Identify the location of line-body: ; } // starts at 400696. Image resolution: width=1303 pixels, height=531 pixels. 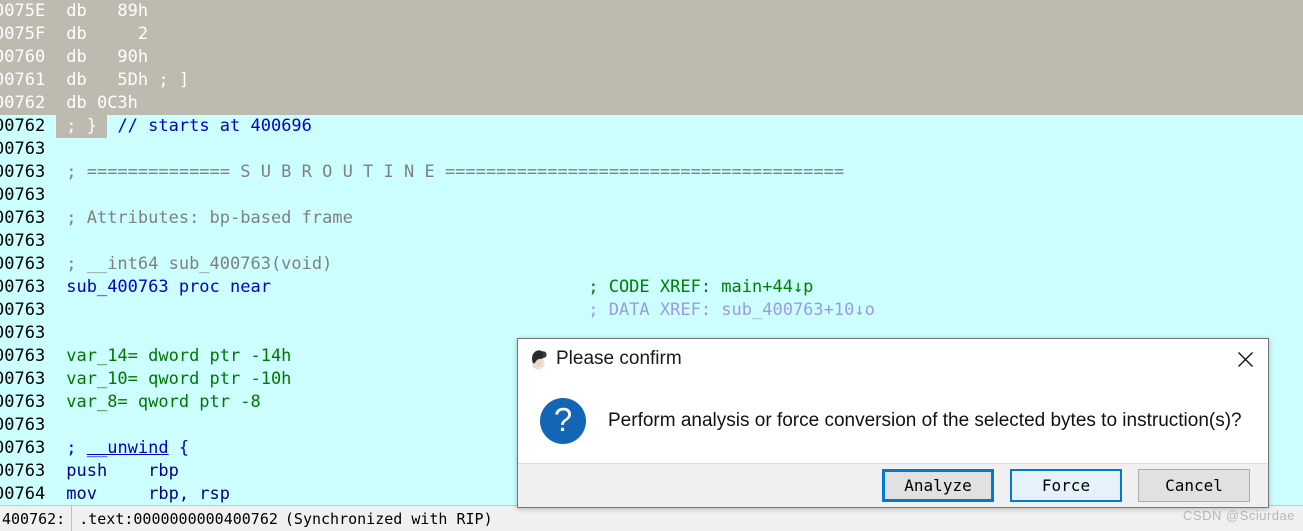
(184, 126).